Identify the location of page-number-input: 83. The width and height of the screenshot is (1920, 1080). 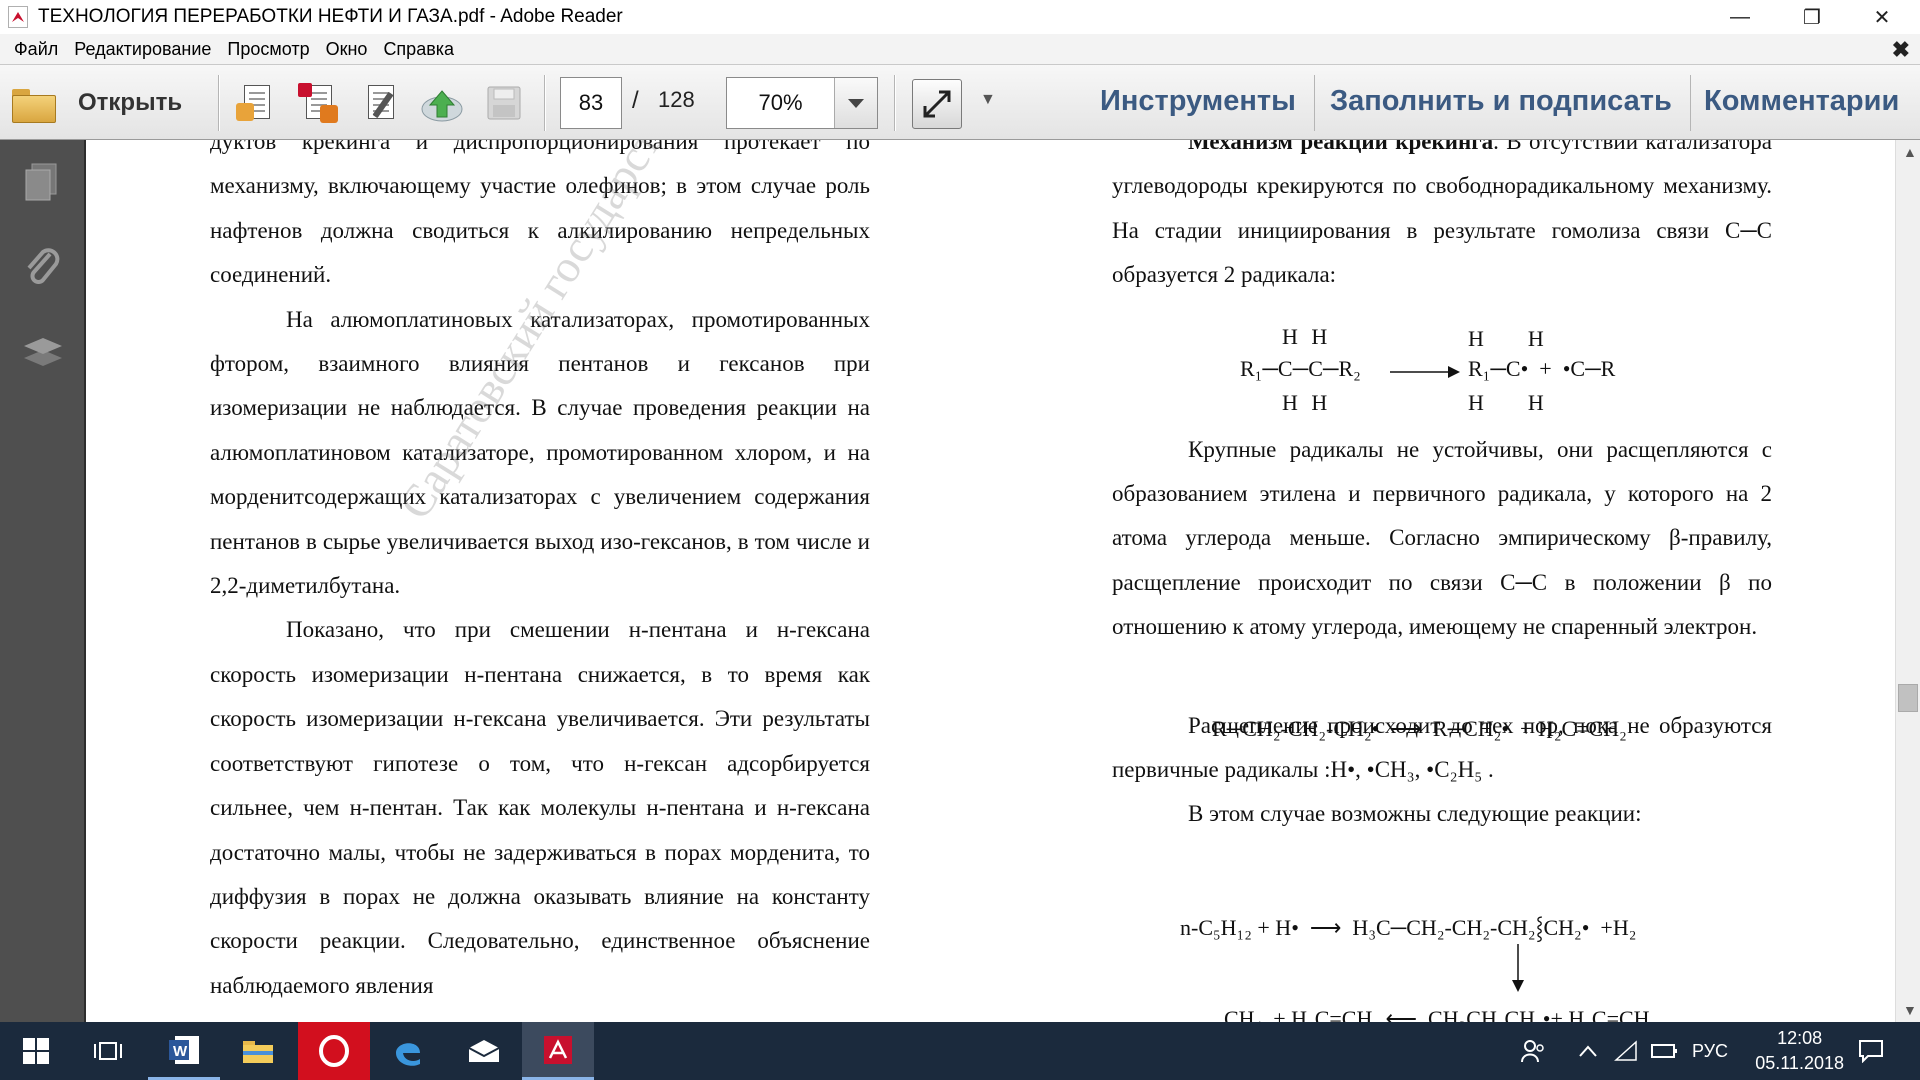
(591, 103).